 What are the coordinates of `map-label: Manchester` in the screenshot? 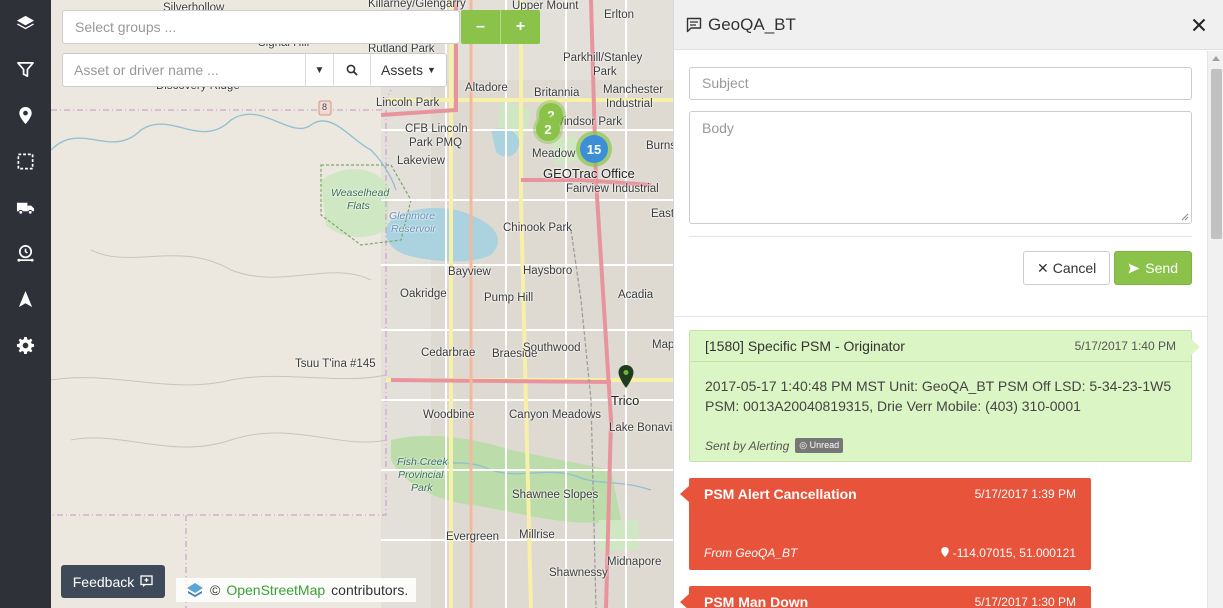 It's located at (633, 90).